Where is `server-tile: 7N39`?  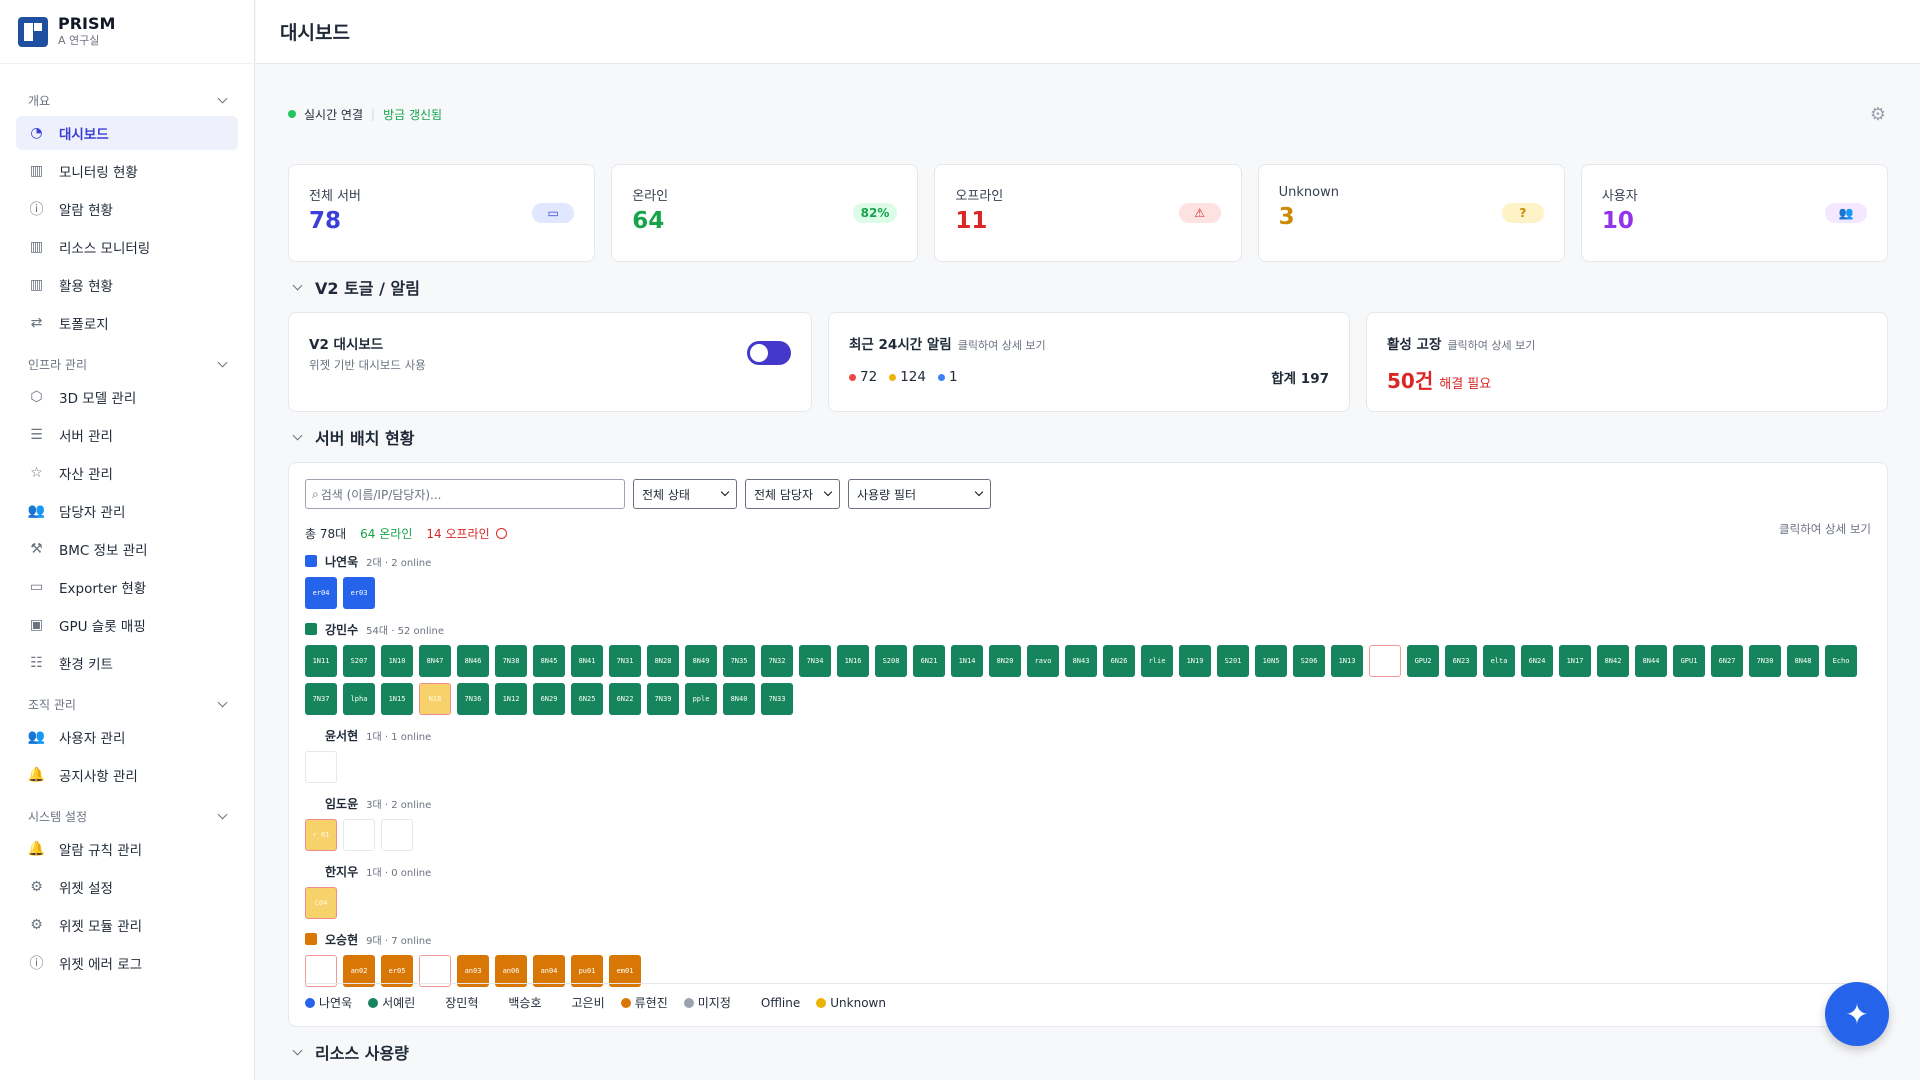 server-tile: 7N39 is located at coordinates (663, 699).